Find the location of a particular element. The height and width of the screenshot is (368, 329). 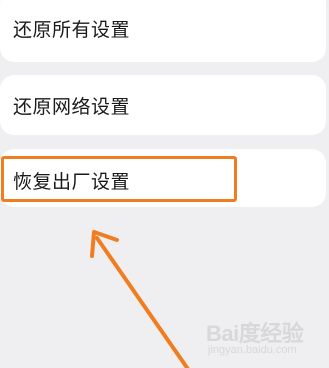

reset-all-settings-label: 还原所有设置 is located at coordinates (72, 30).